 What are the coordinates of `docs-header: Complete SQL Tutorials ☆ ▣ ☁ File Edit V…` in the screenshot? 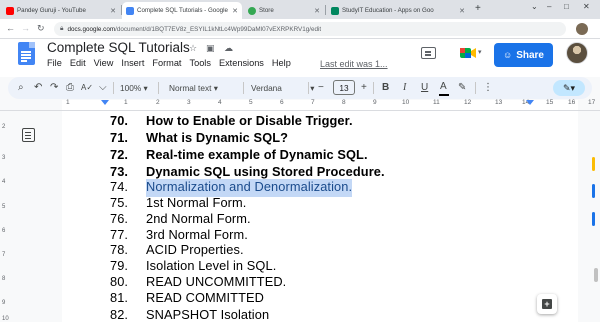 It's located at (300, 58).